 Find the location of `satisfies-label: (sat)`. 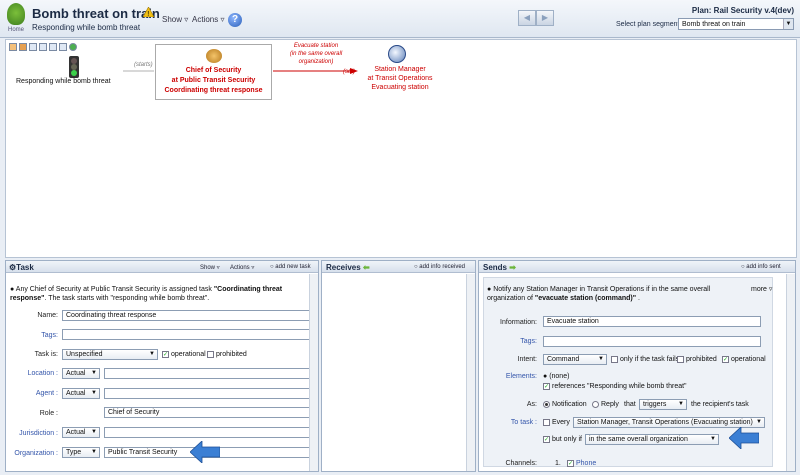

satisfies-label: (sat) is located at coordinates (349, 72).